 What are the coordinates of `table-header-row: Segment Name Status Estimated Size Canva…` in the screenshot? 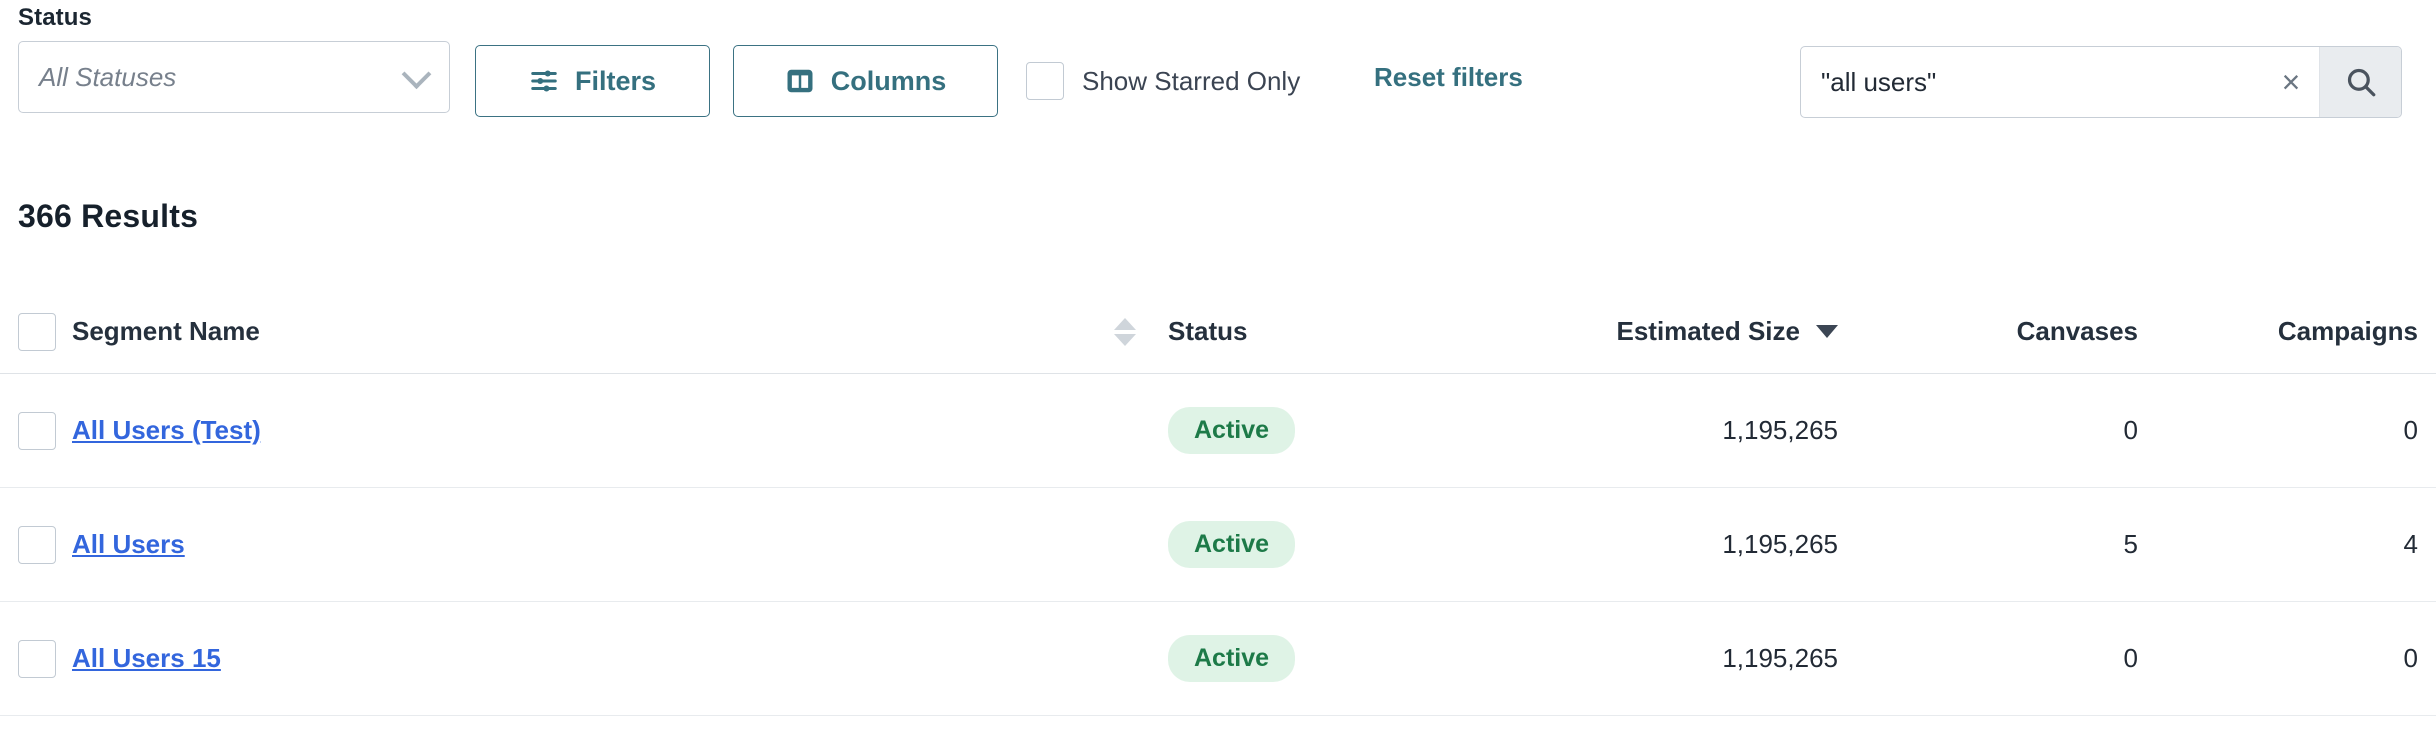 It's located at (1218, 332).